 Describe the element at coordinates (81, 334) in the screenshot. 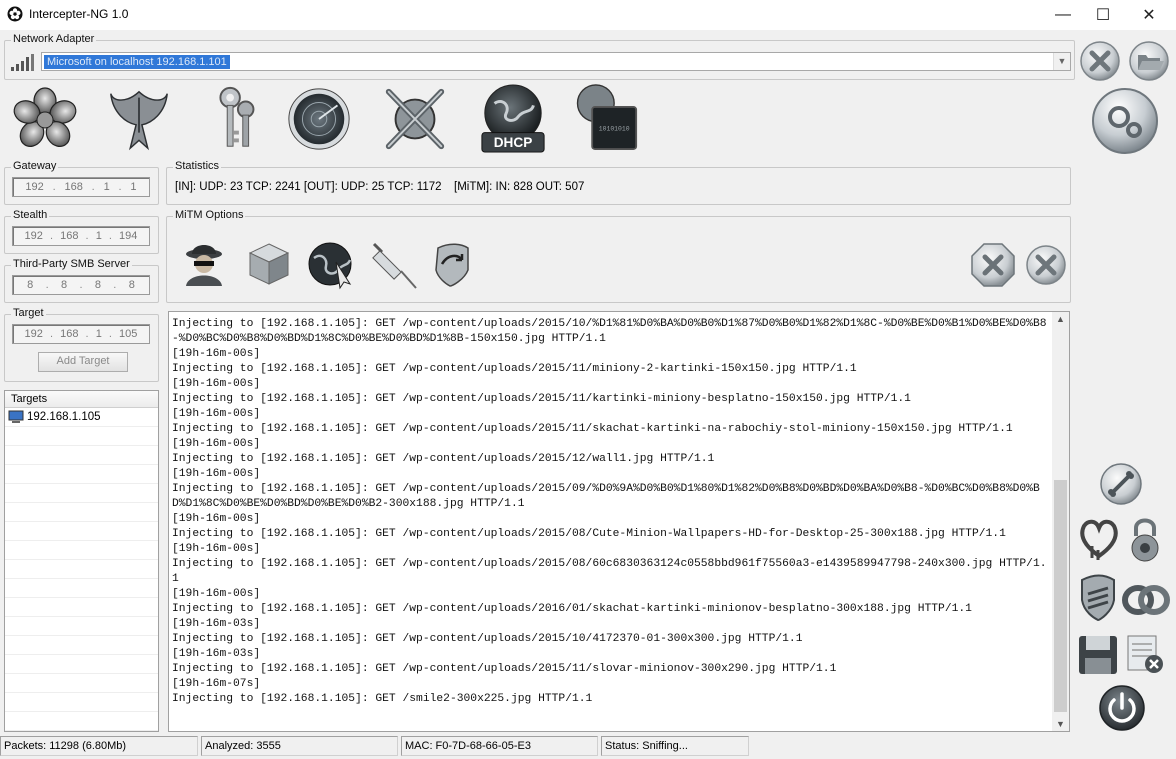

I see `target-ip-field: 192. 168. 1. 105` at that location.